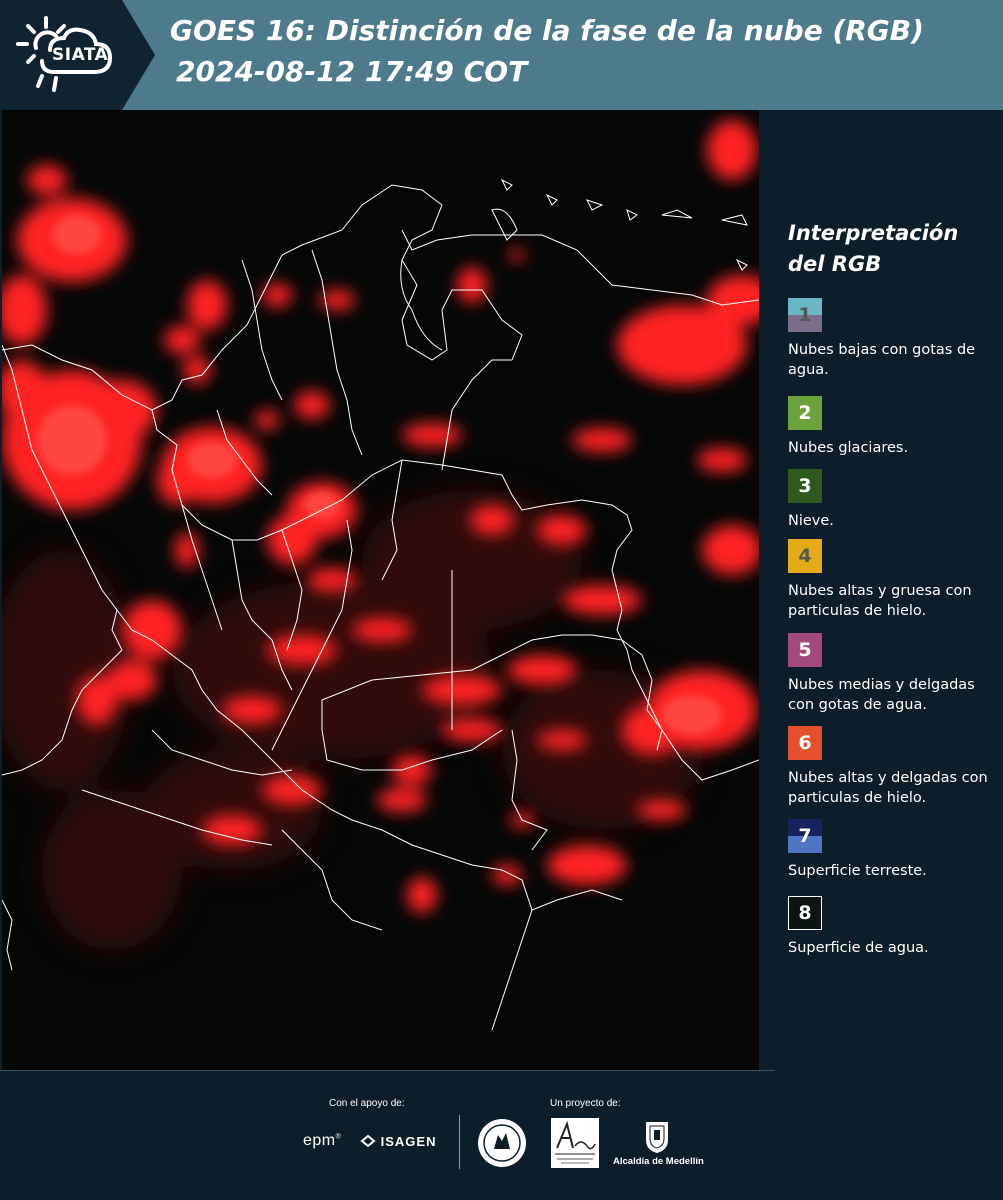 This screenshot has width=1003, height=1200. I want to click on legend-swatch-6: 6, so click(805, 743).